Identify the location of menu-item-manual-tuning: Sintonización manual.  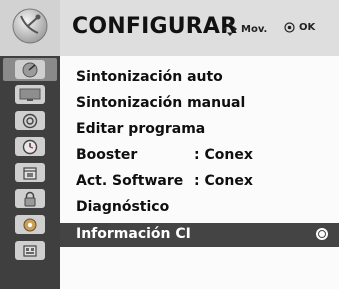
(199, 104).